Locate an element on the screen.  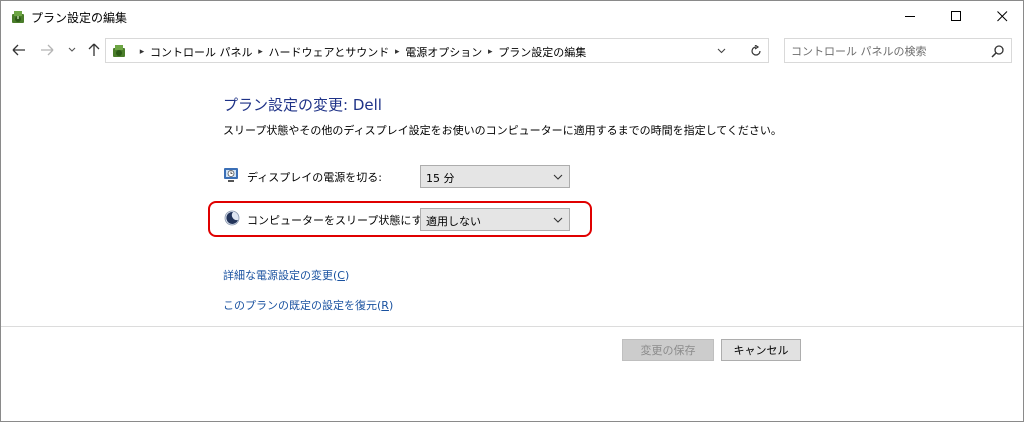
maximize-button is located at coordinates (956, 16).